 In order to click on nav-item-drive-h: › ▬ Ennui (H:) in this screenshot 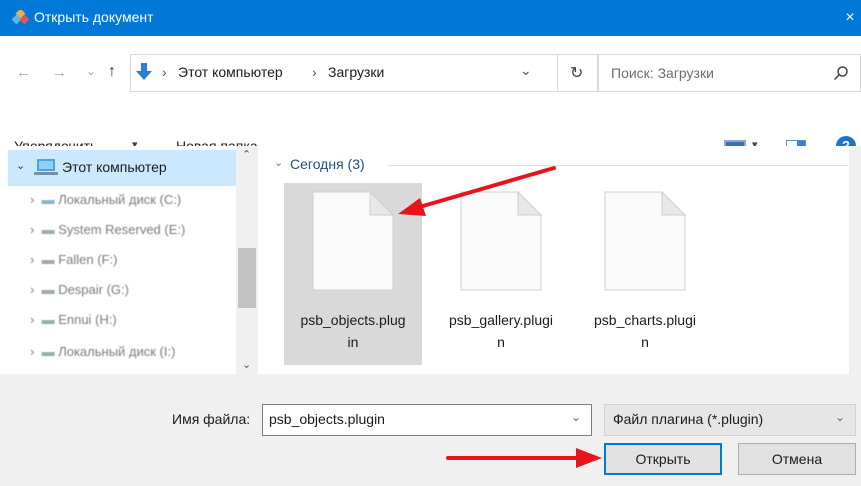, I will do `click(73, 320)`.